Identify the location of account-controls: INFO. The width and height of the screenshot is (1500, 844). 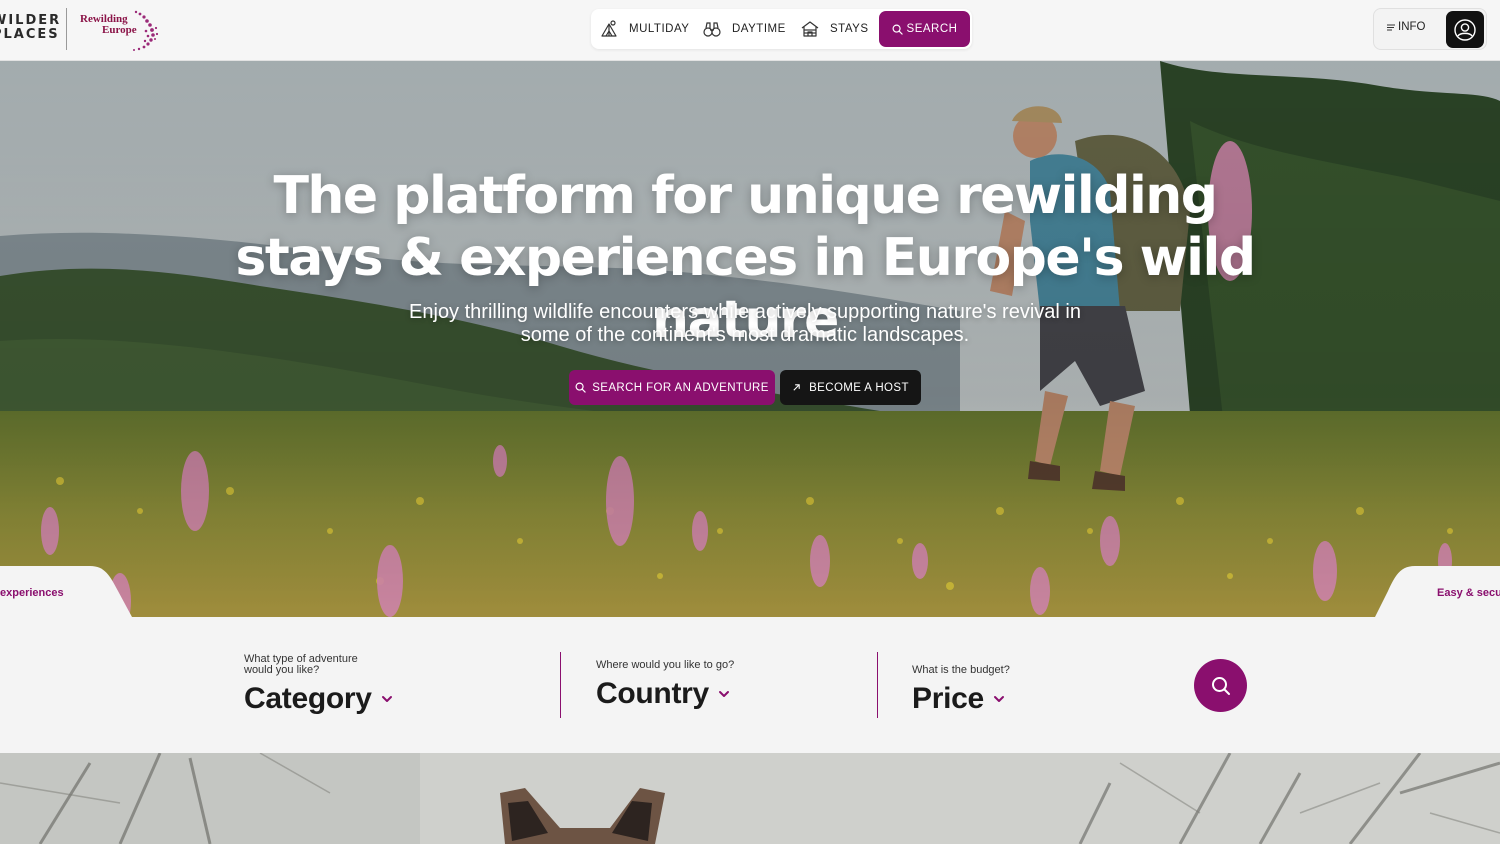
(1430, 29).